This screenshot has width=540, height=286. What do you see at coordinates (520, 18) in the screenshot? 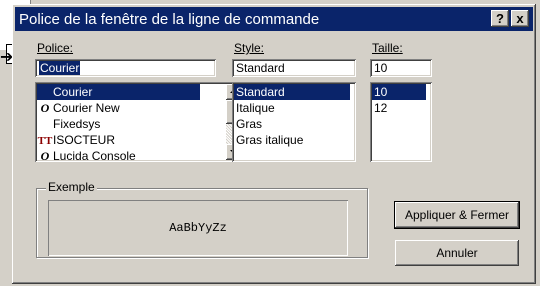
I see `close-button: x` at bounding box center [520, 18].